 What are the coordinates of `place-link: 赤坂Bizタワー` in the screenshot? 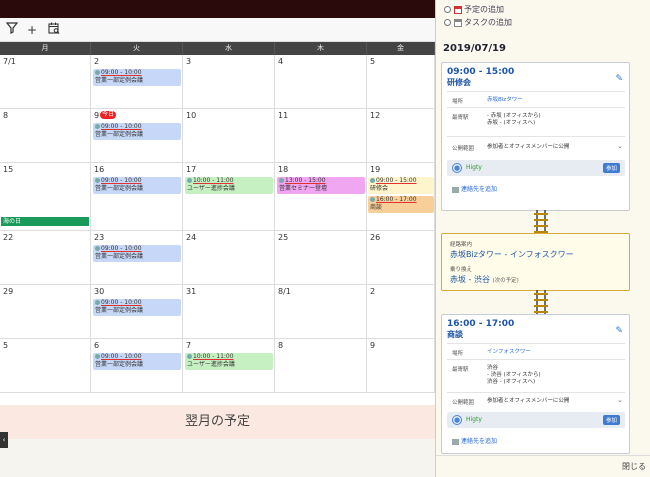 It's located at (505, 100).